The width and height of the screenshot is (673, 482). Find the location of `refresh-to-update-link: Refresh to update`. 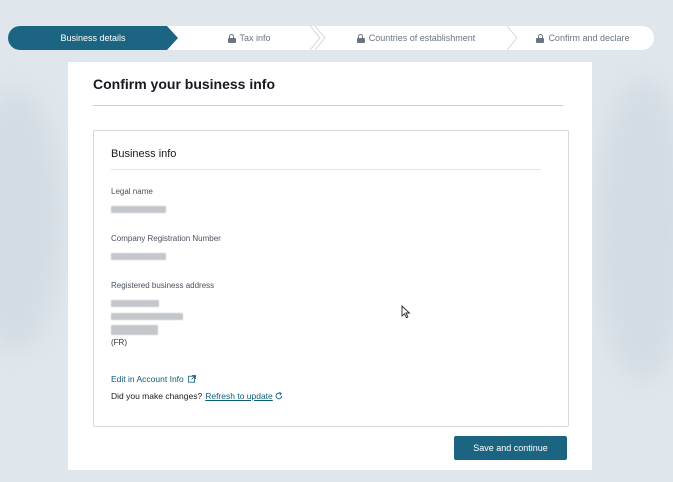

refresh-to-update-link: Refresh to update is located at coordinates (244, 396).